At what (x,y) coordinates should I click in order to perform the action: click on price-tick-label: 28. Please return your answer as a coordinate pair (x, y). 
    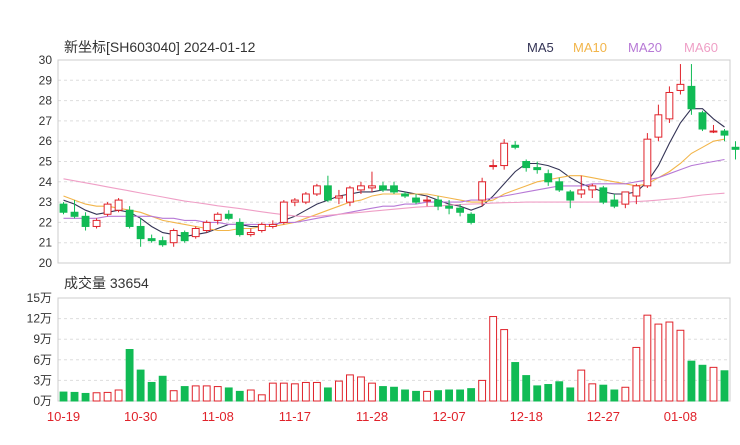
    Looking at the image, I should click on (46, 101).